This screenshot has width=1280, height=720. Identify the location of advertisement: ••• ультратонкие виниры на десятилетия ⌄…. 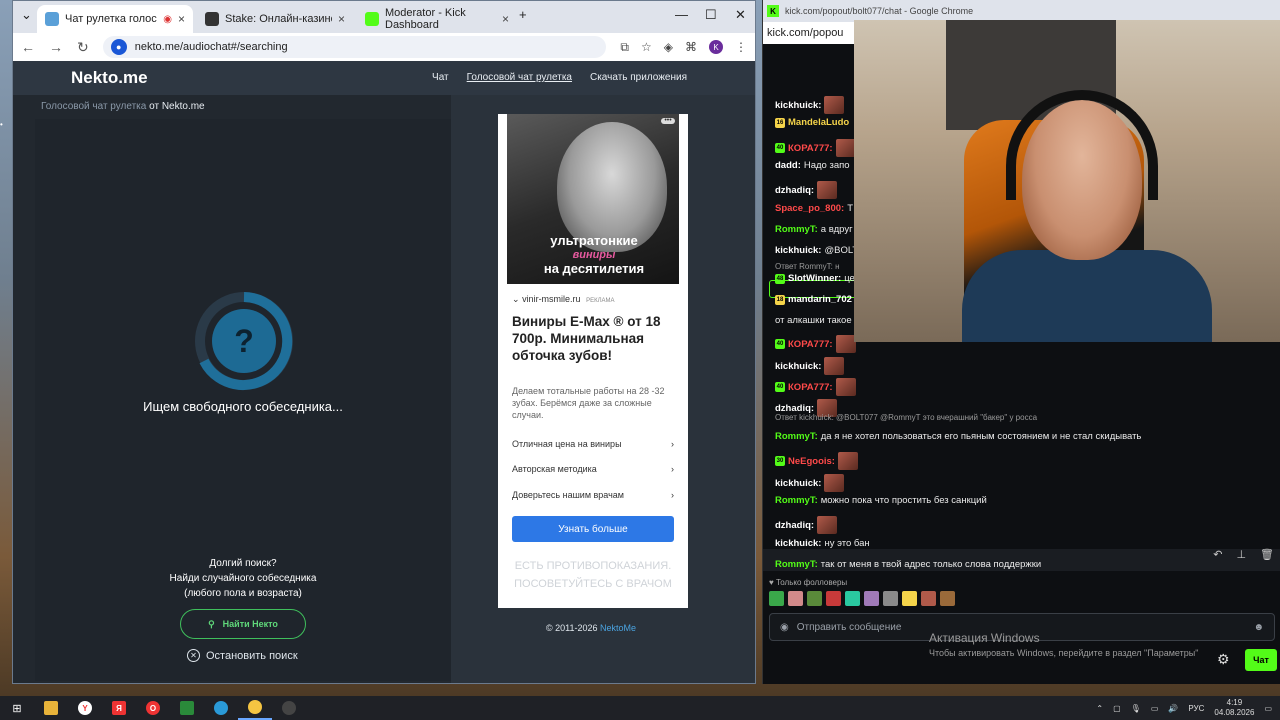
(593, 361).